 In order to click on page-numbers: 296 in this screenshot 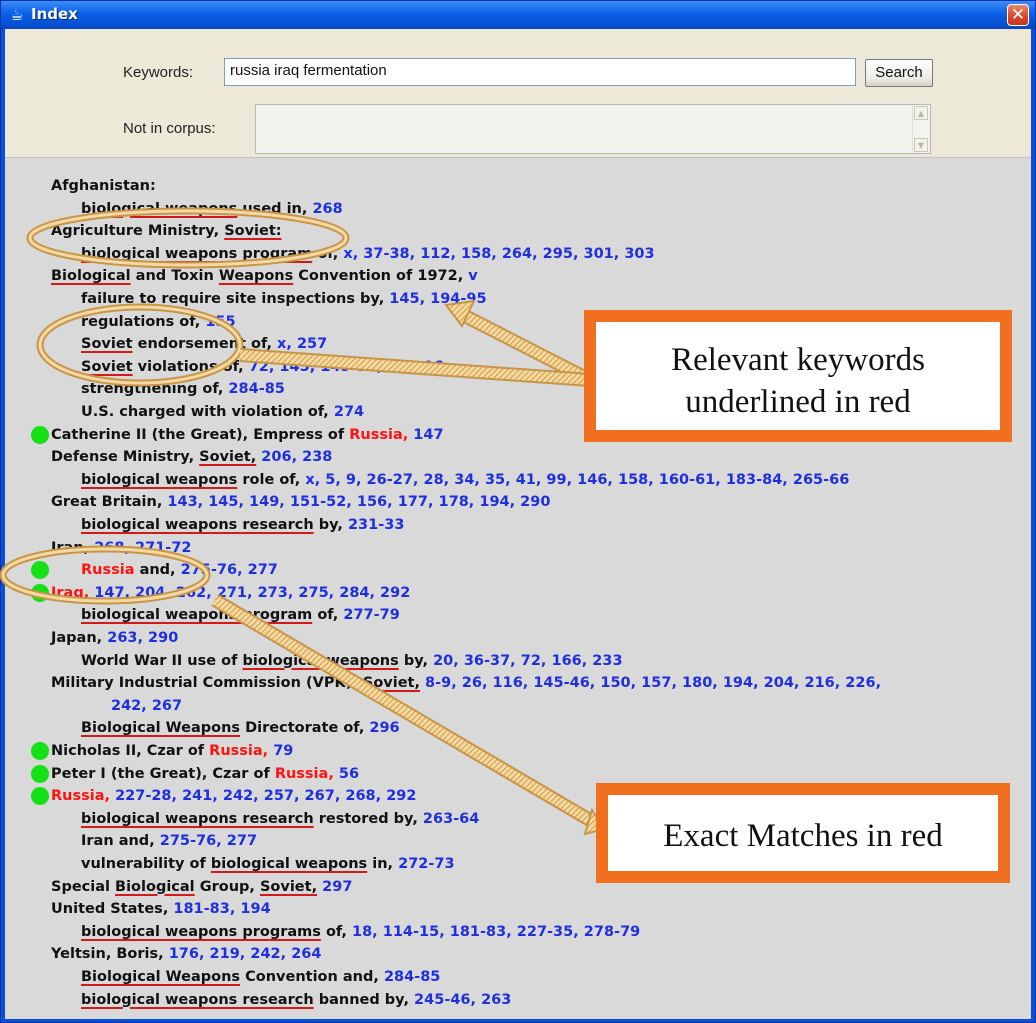, I will do `click(384, 728)`.